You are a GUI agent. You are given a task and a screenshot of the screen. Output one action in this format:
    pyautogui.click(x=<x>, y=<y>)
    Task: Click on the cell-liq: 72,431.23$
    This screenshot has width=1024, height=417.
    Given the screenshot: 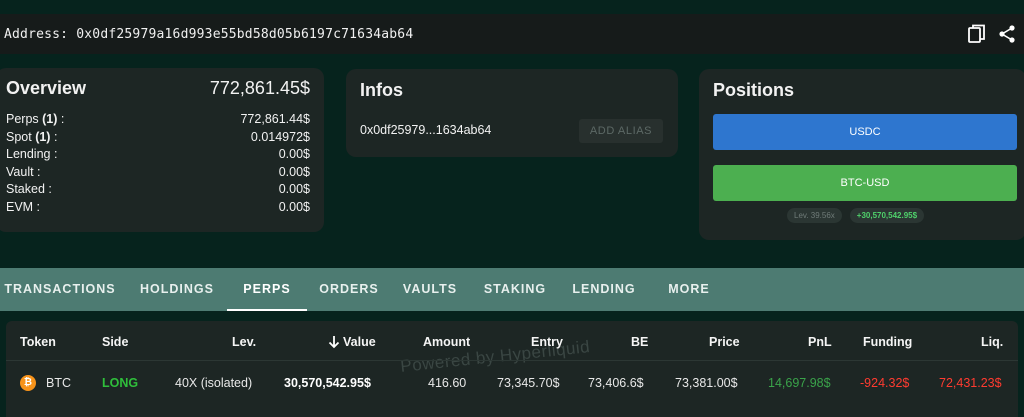 What is the action you would take?
    pyautogui.click(x=970, y=383)
    